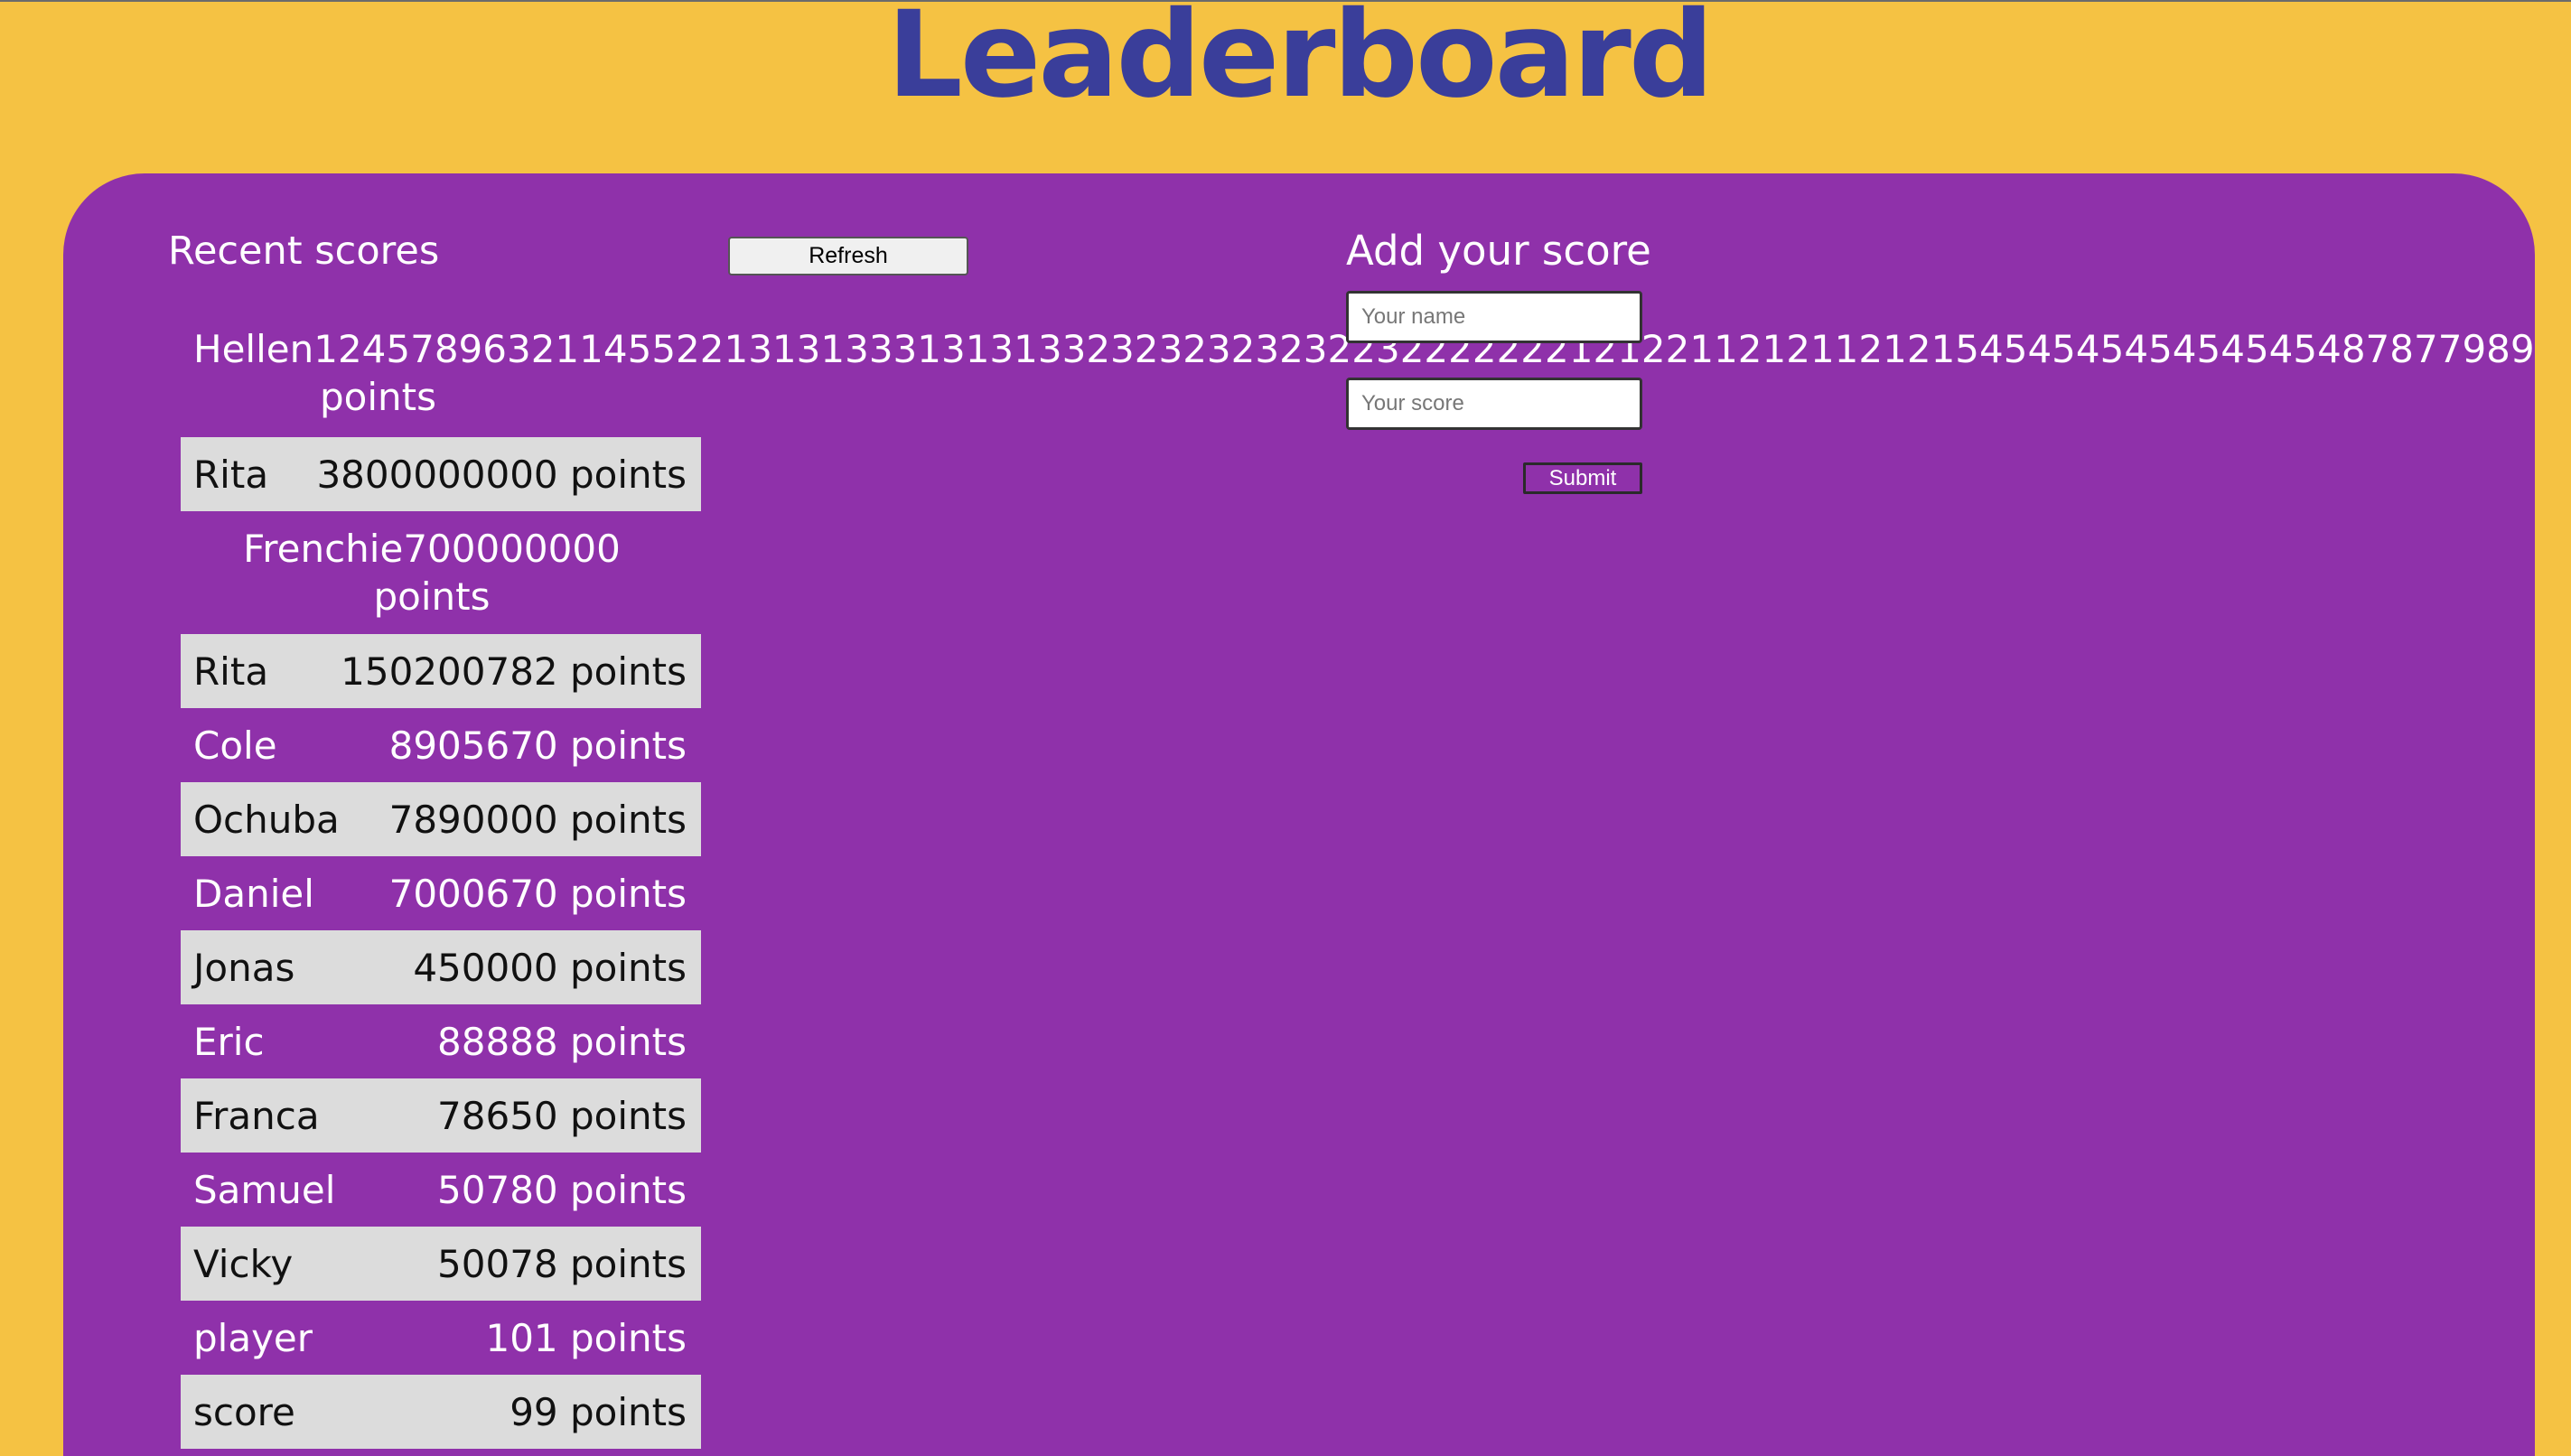 The height and width of the screenshot is (1456, 2571). What do you see at coordinates (1300, 62) in the screenshot?
I see `page-title: Leaderboard` at bounding box center [1300, 62].